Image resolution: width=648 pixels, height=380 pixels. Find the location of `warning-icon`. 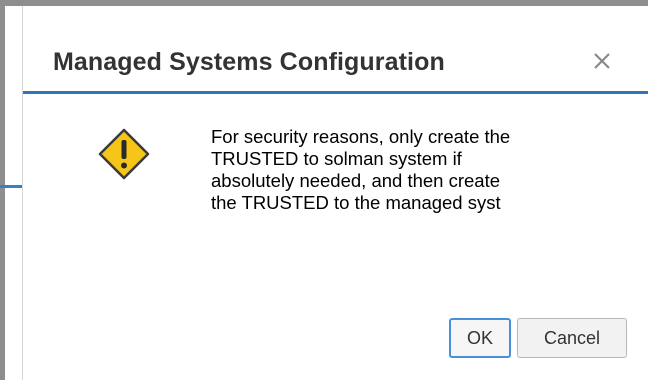

warning-icon is located at coordinates (124, 154).